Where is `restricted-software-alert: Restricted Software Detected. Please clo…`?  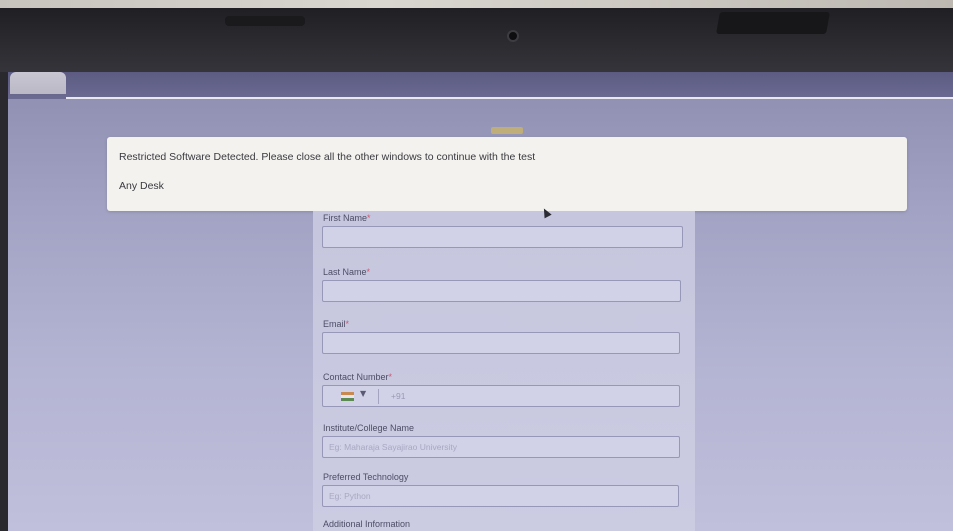
restricted-software-alert: Restricted Software Detected. Please clo… is located at coordinates (507, 174).